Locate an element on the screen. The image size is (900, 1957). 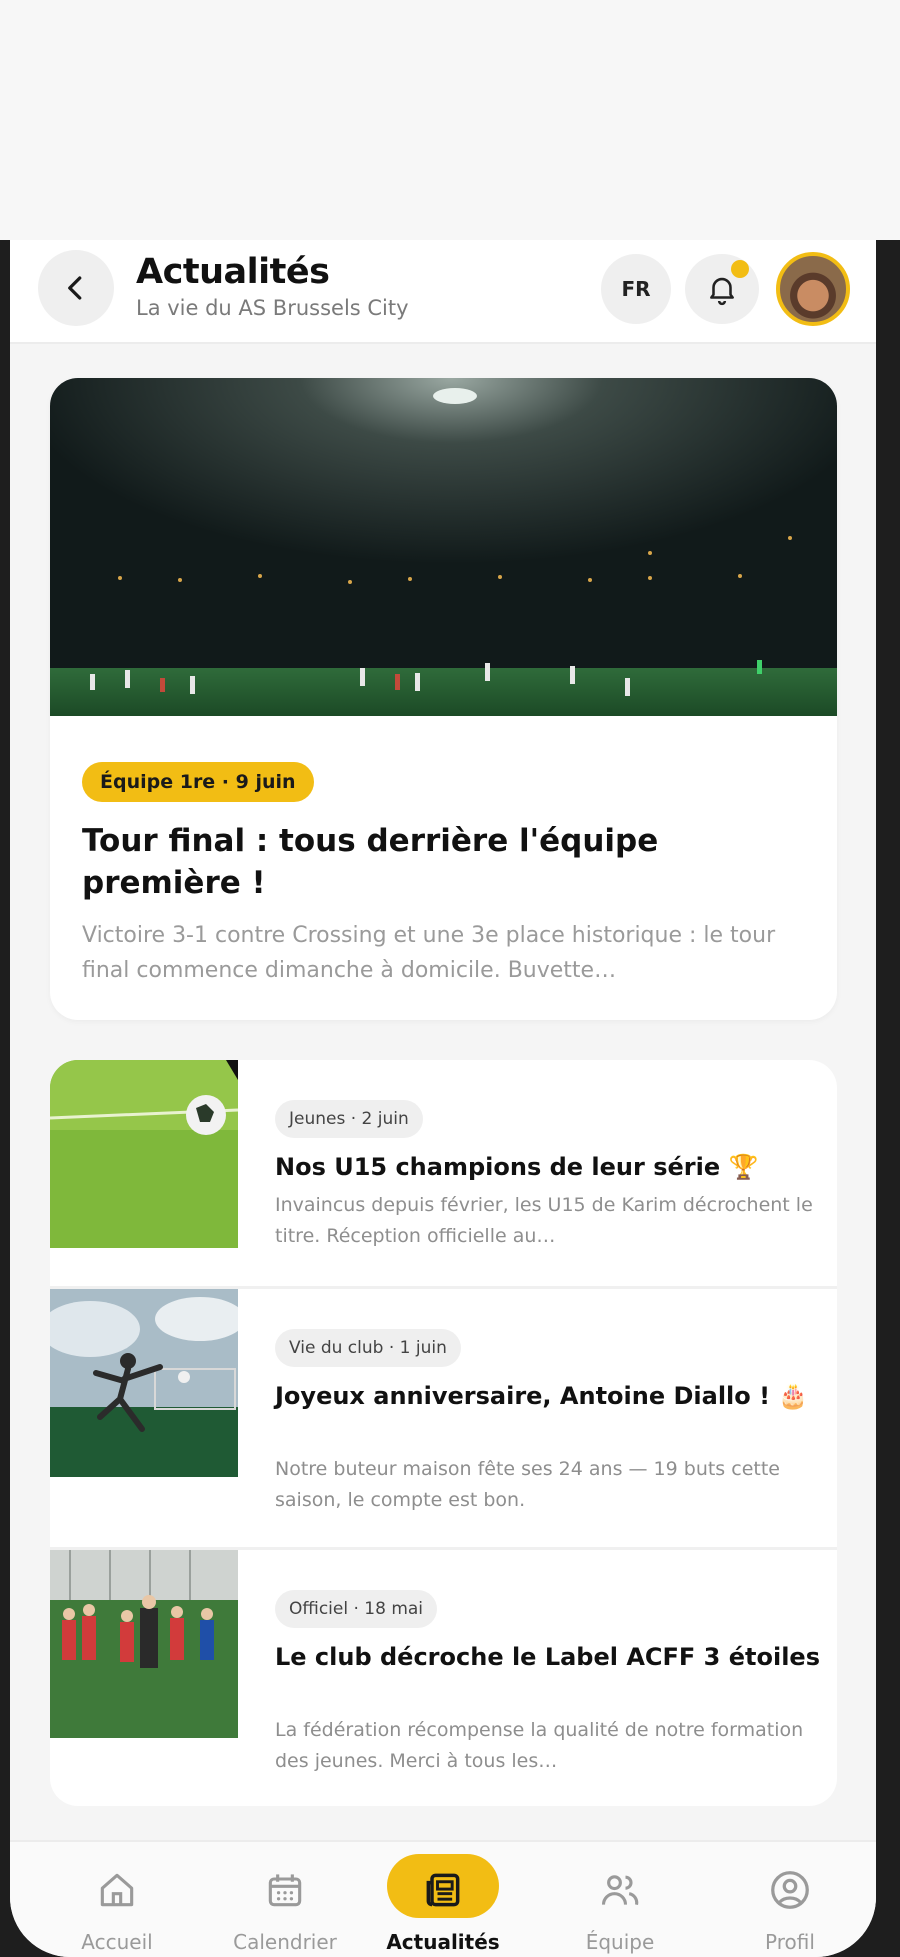
home-icon is located at coordinates (117, 1890).